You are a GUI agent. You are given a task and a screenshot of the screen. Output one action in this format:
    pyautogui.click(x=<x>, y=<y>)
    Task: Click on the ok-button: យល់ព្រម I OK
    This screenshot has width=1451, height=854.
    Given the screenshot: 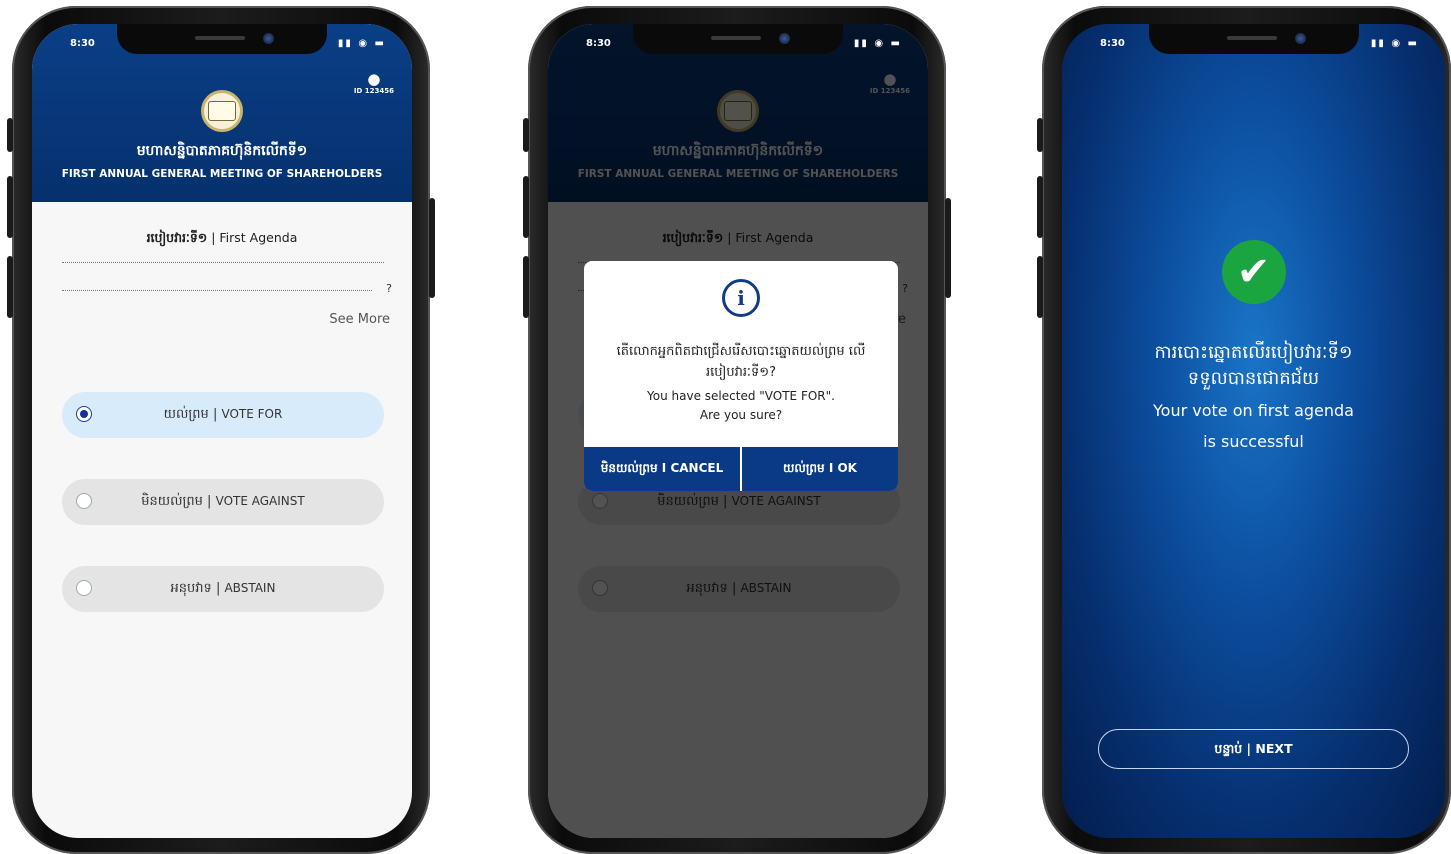 What is the action you would take?
    pyautogui.click(x=820, y=469)
    